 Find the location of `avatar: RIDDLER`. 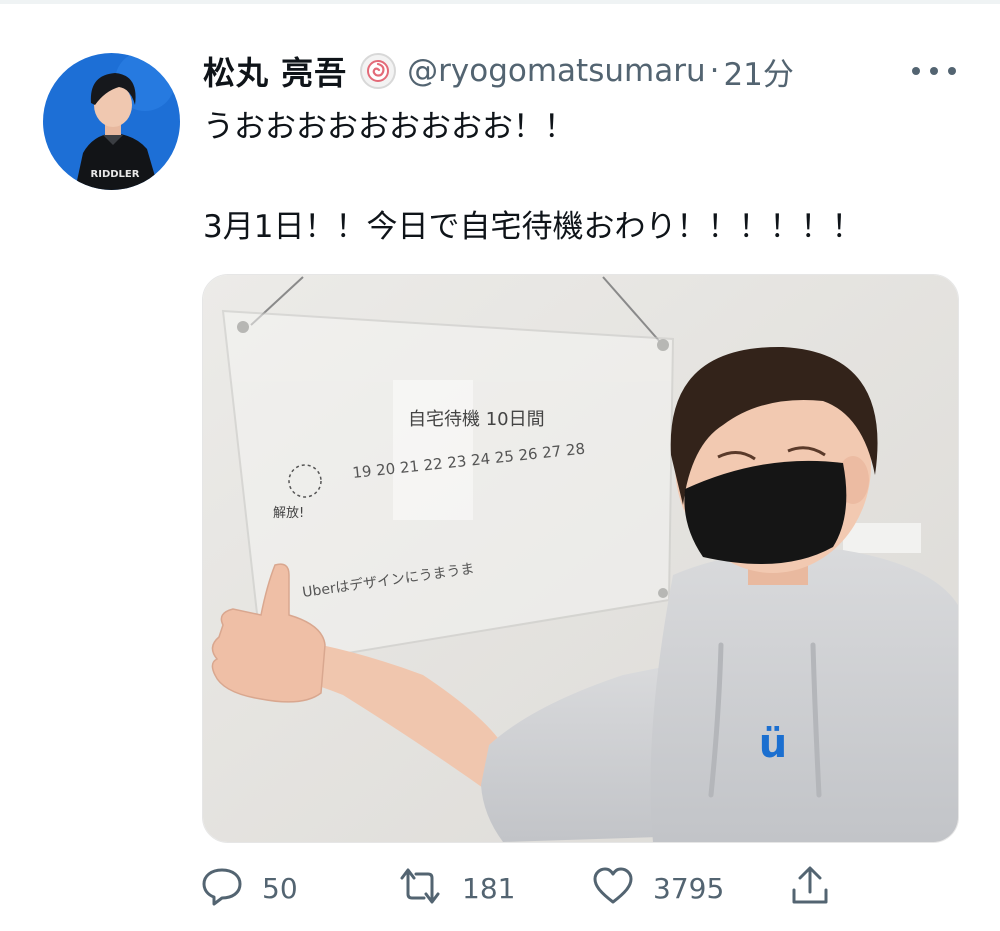

avatar: RIDDLER is located at coordinates (111, 121).